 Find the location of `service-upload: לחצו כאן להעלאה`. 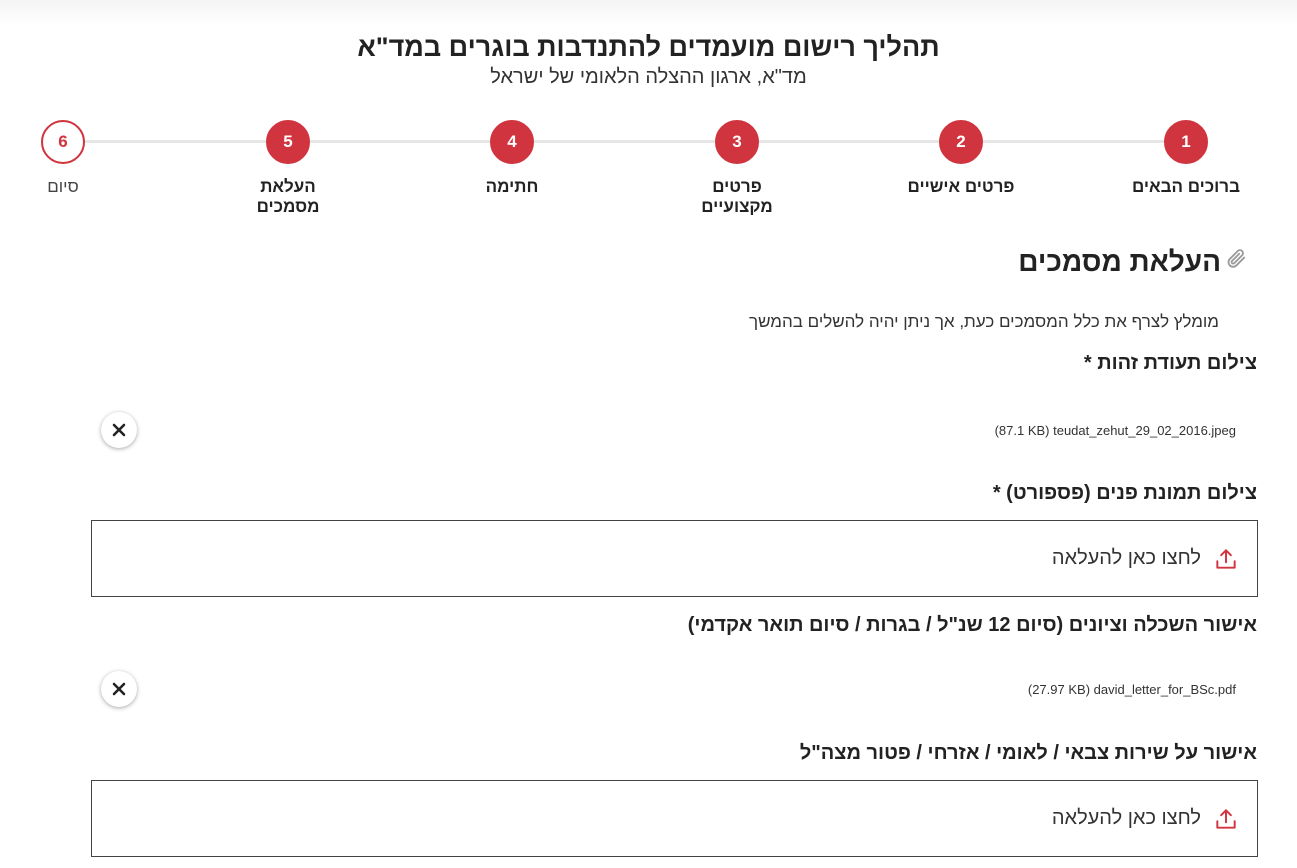

service-upload: לחצו כאן להעלאה is located at coordinates (674, 818).